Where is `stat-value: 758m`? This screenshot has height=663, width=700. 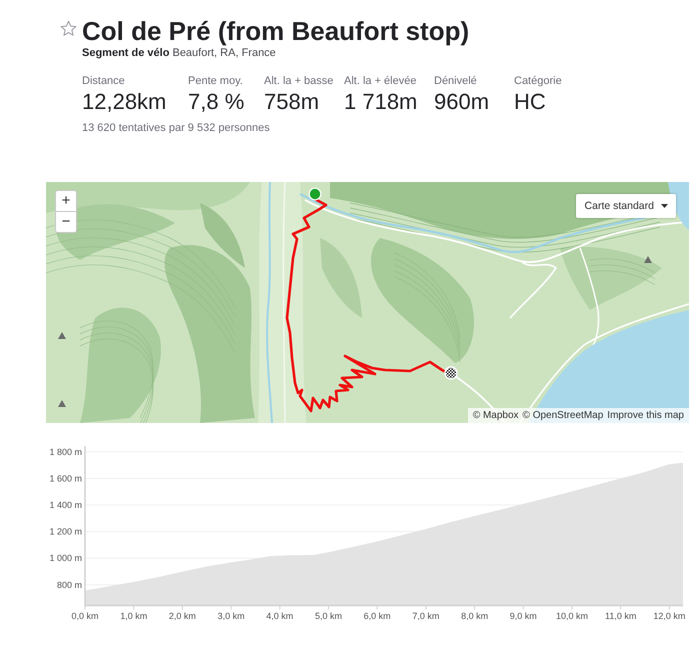 stat-value: 758m is located at coordinates (292, 102).